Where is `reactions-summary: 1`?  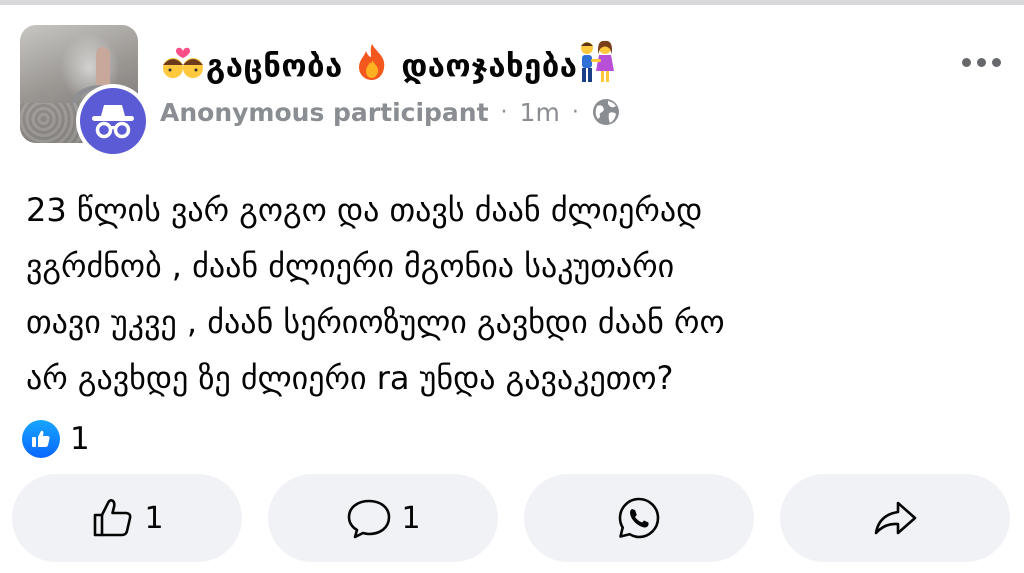
reactions-summary: 1 is located at coordinates (56, 439).